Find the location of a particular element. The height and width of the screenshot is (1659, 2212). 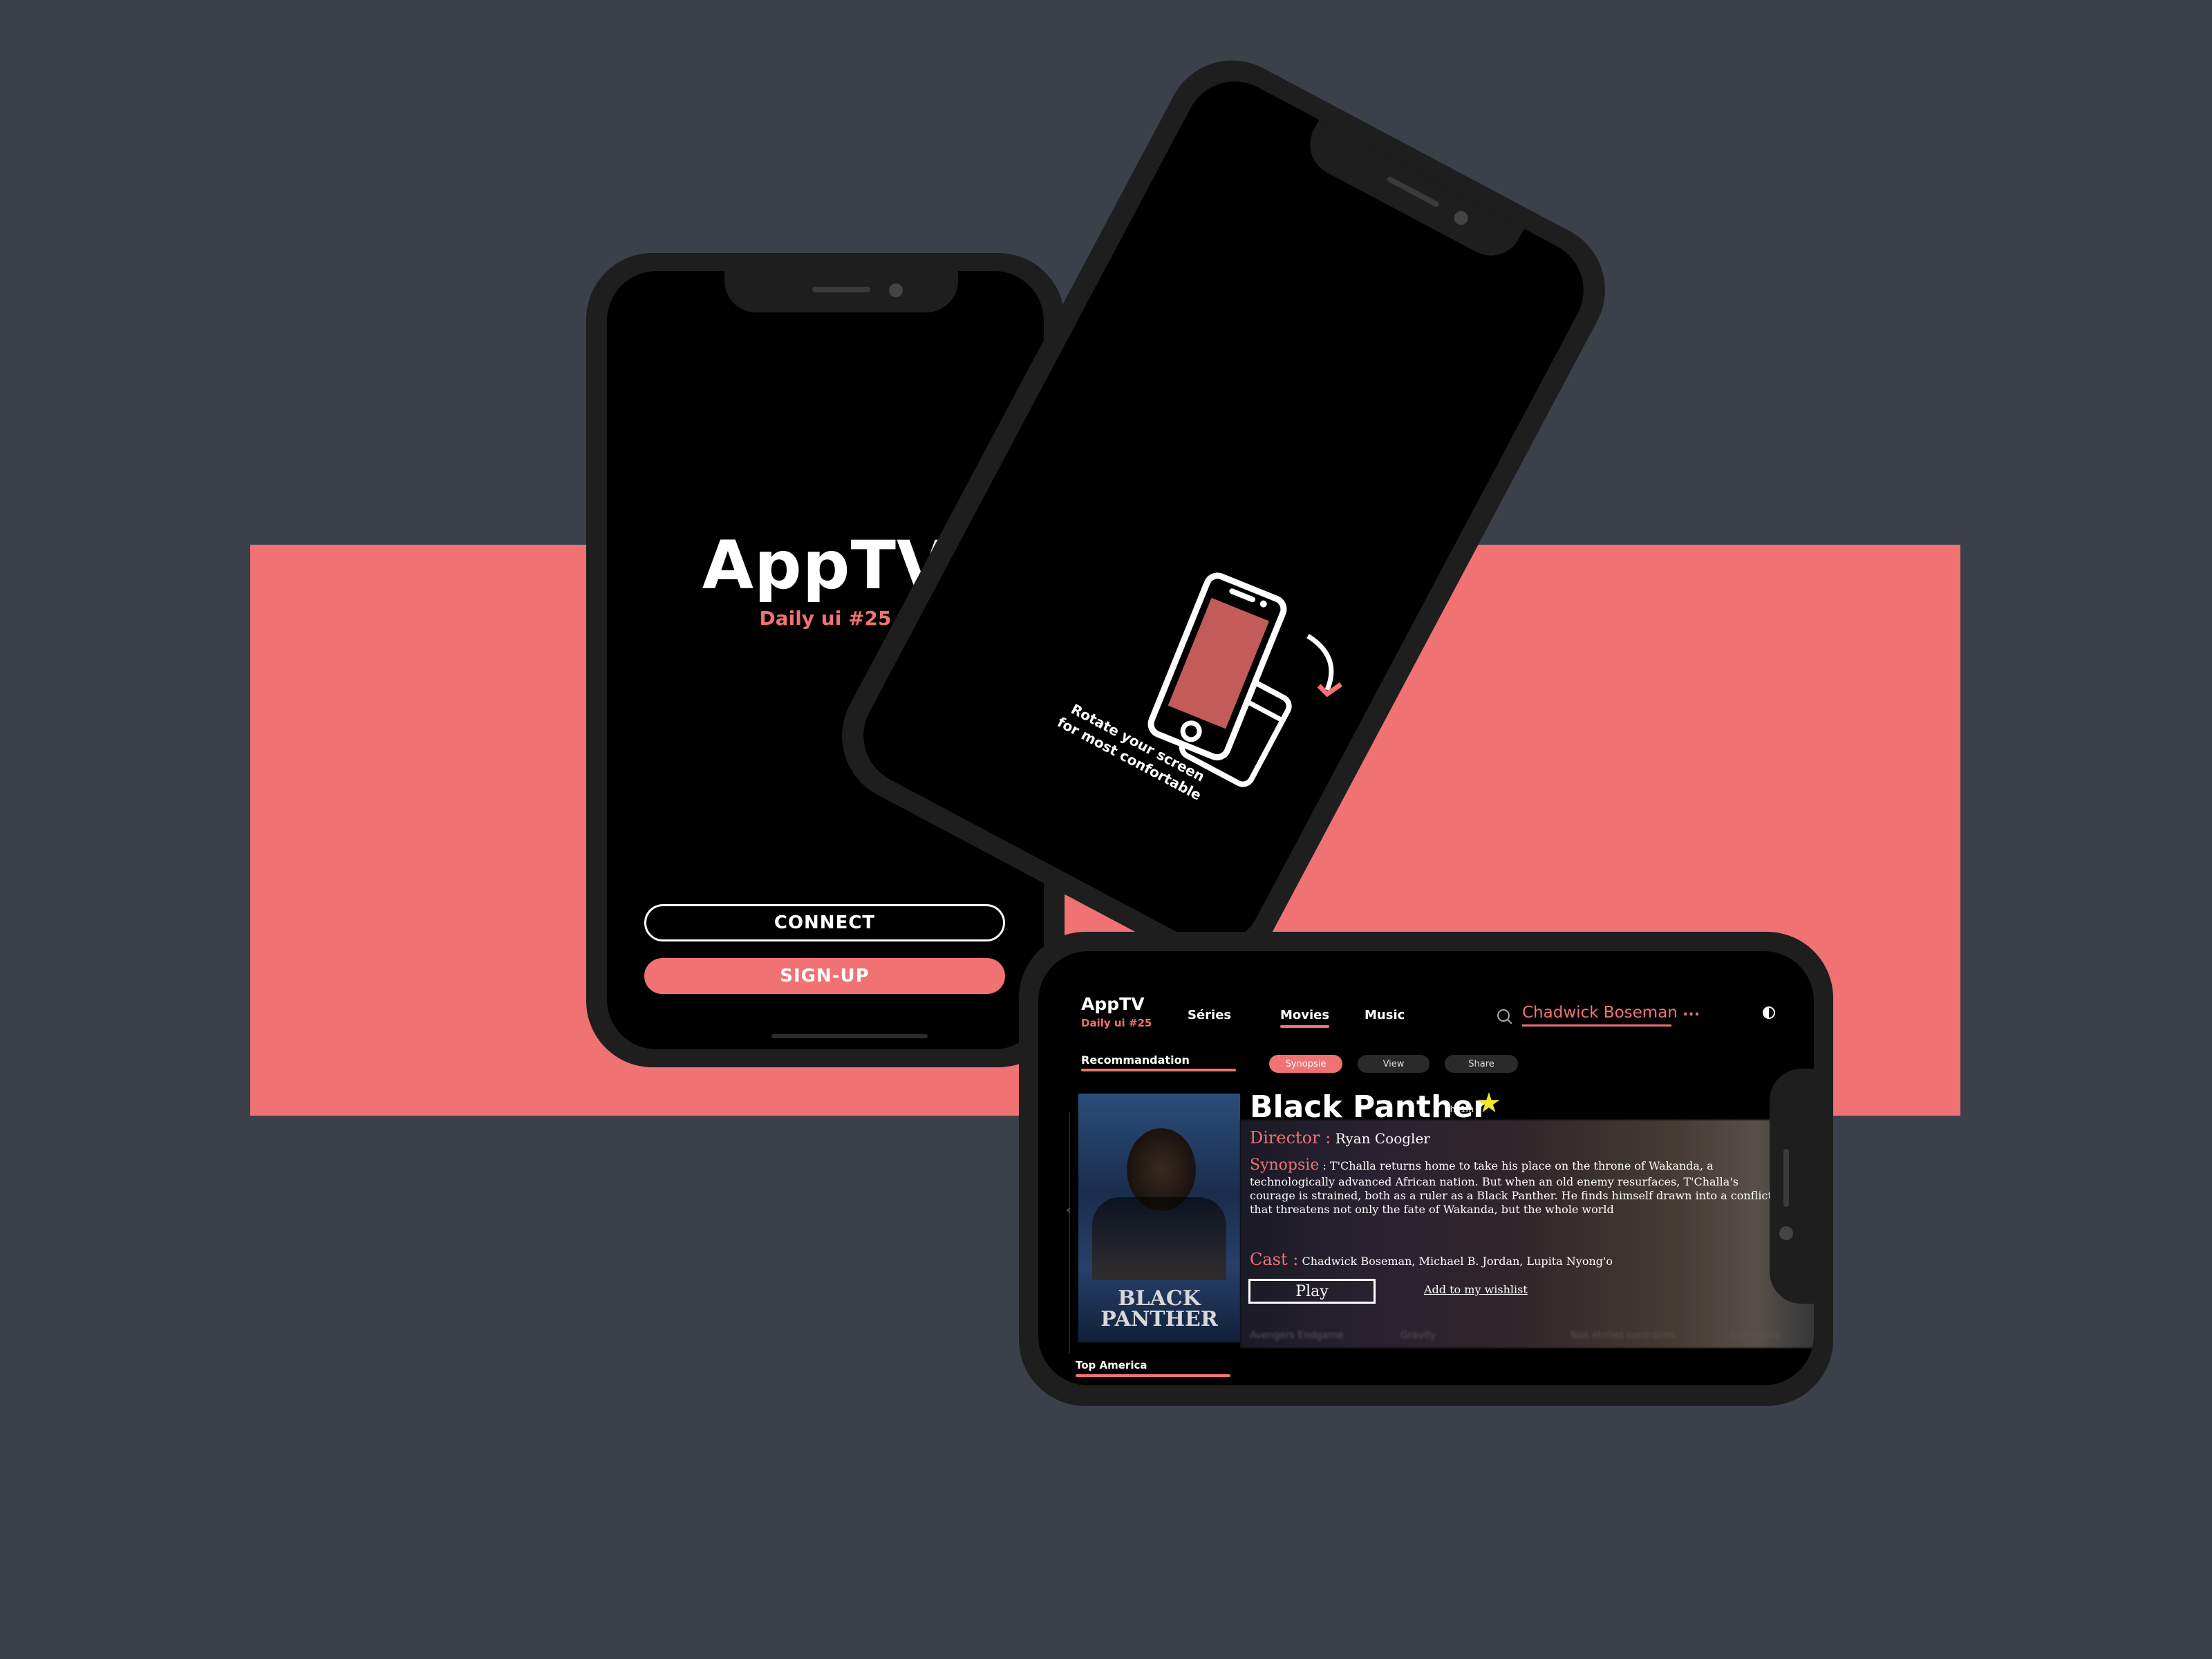

nav-series-label: Séries is located at coordinates (1210, 1015).